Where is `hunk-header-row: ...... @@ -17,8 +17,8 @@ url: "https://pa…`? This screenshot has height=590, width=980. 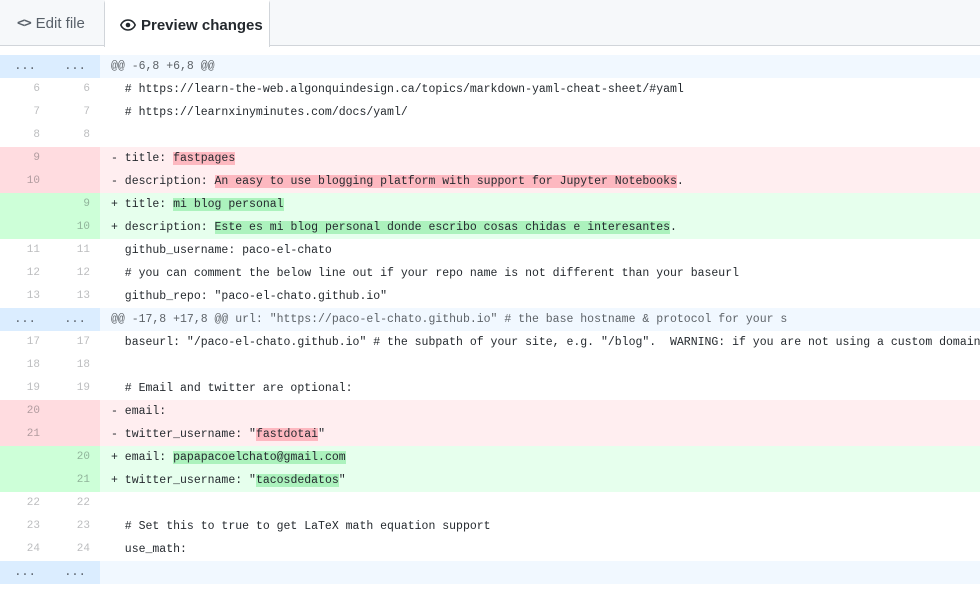
hunk-header-row: ...... @@ -17,8 +17,8 @@ url: "https://pa… is located at coordinates (490, 319).